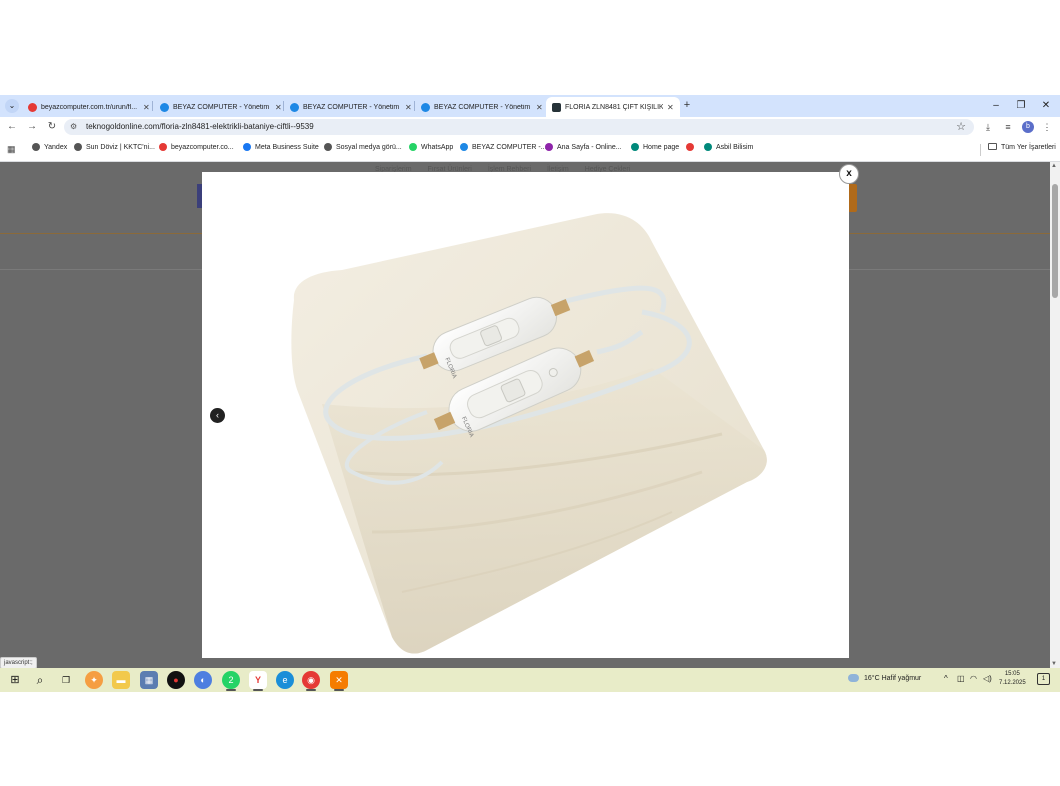 Image resolution: width=1060 pixels, height=786 pixels. I want to click on calculator-icon: ▦, so click(149, 680).